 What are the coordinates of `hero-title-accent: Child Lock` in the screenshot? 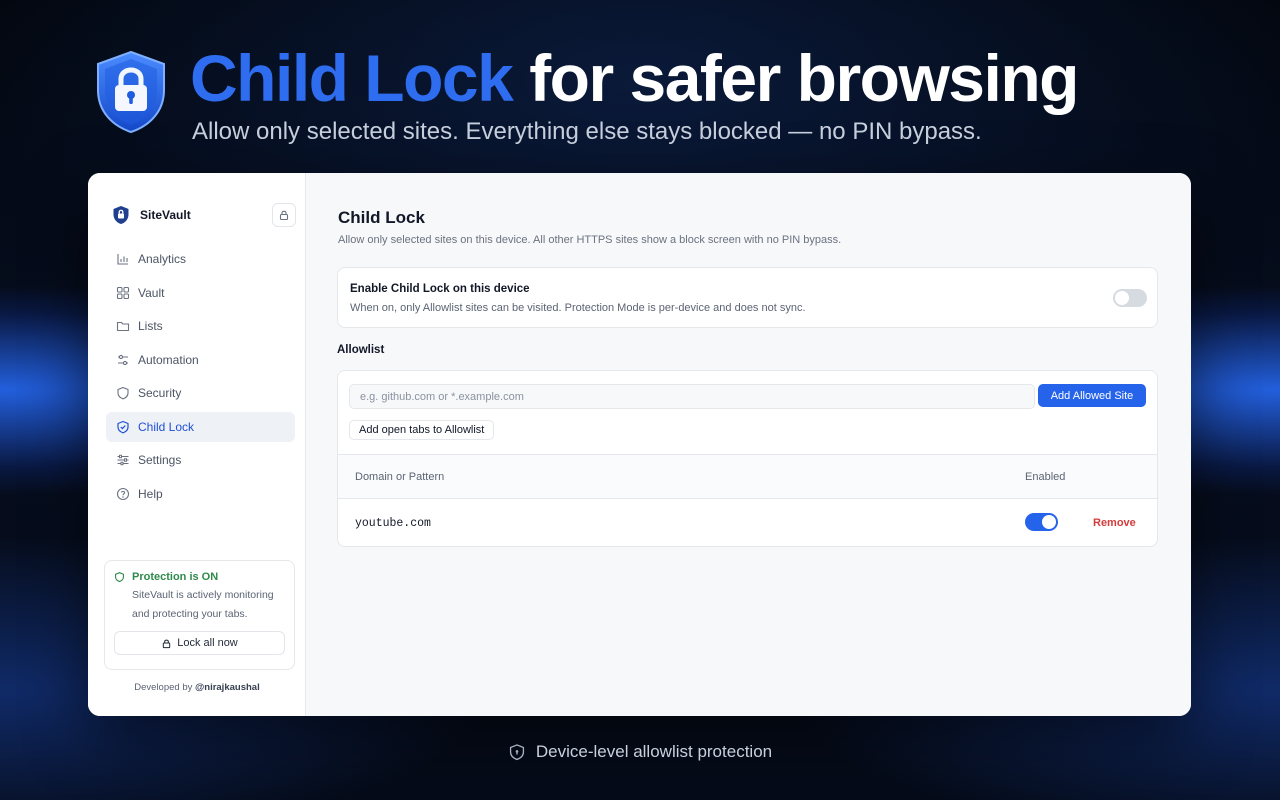 It's located at (352, 78).